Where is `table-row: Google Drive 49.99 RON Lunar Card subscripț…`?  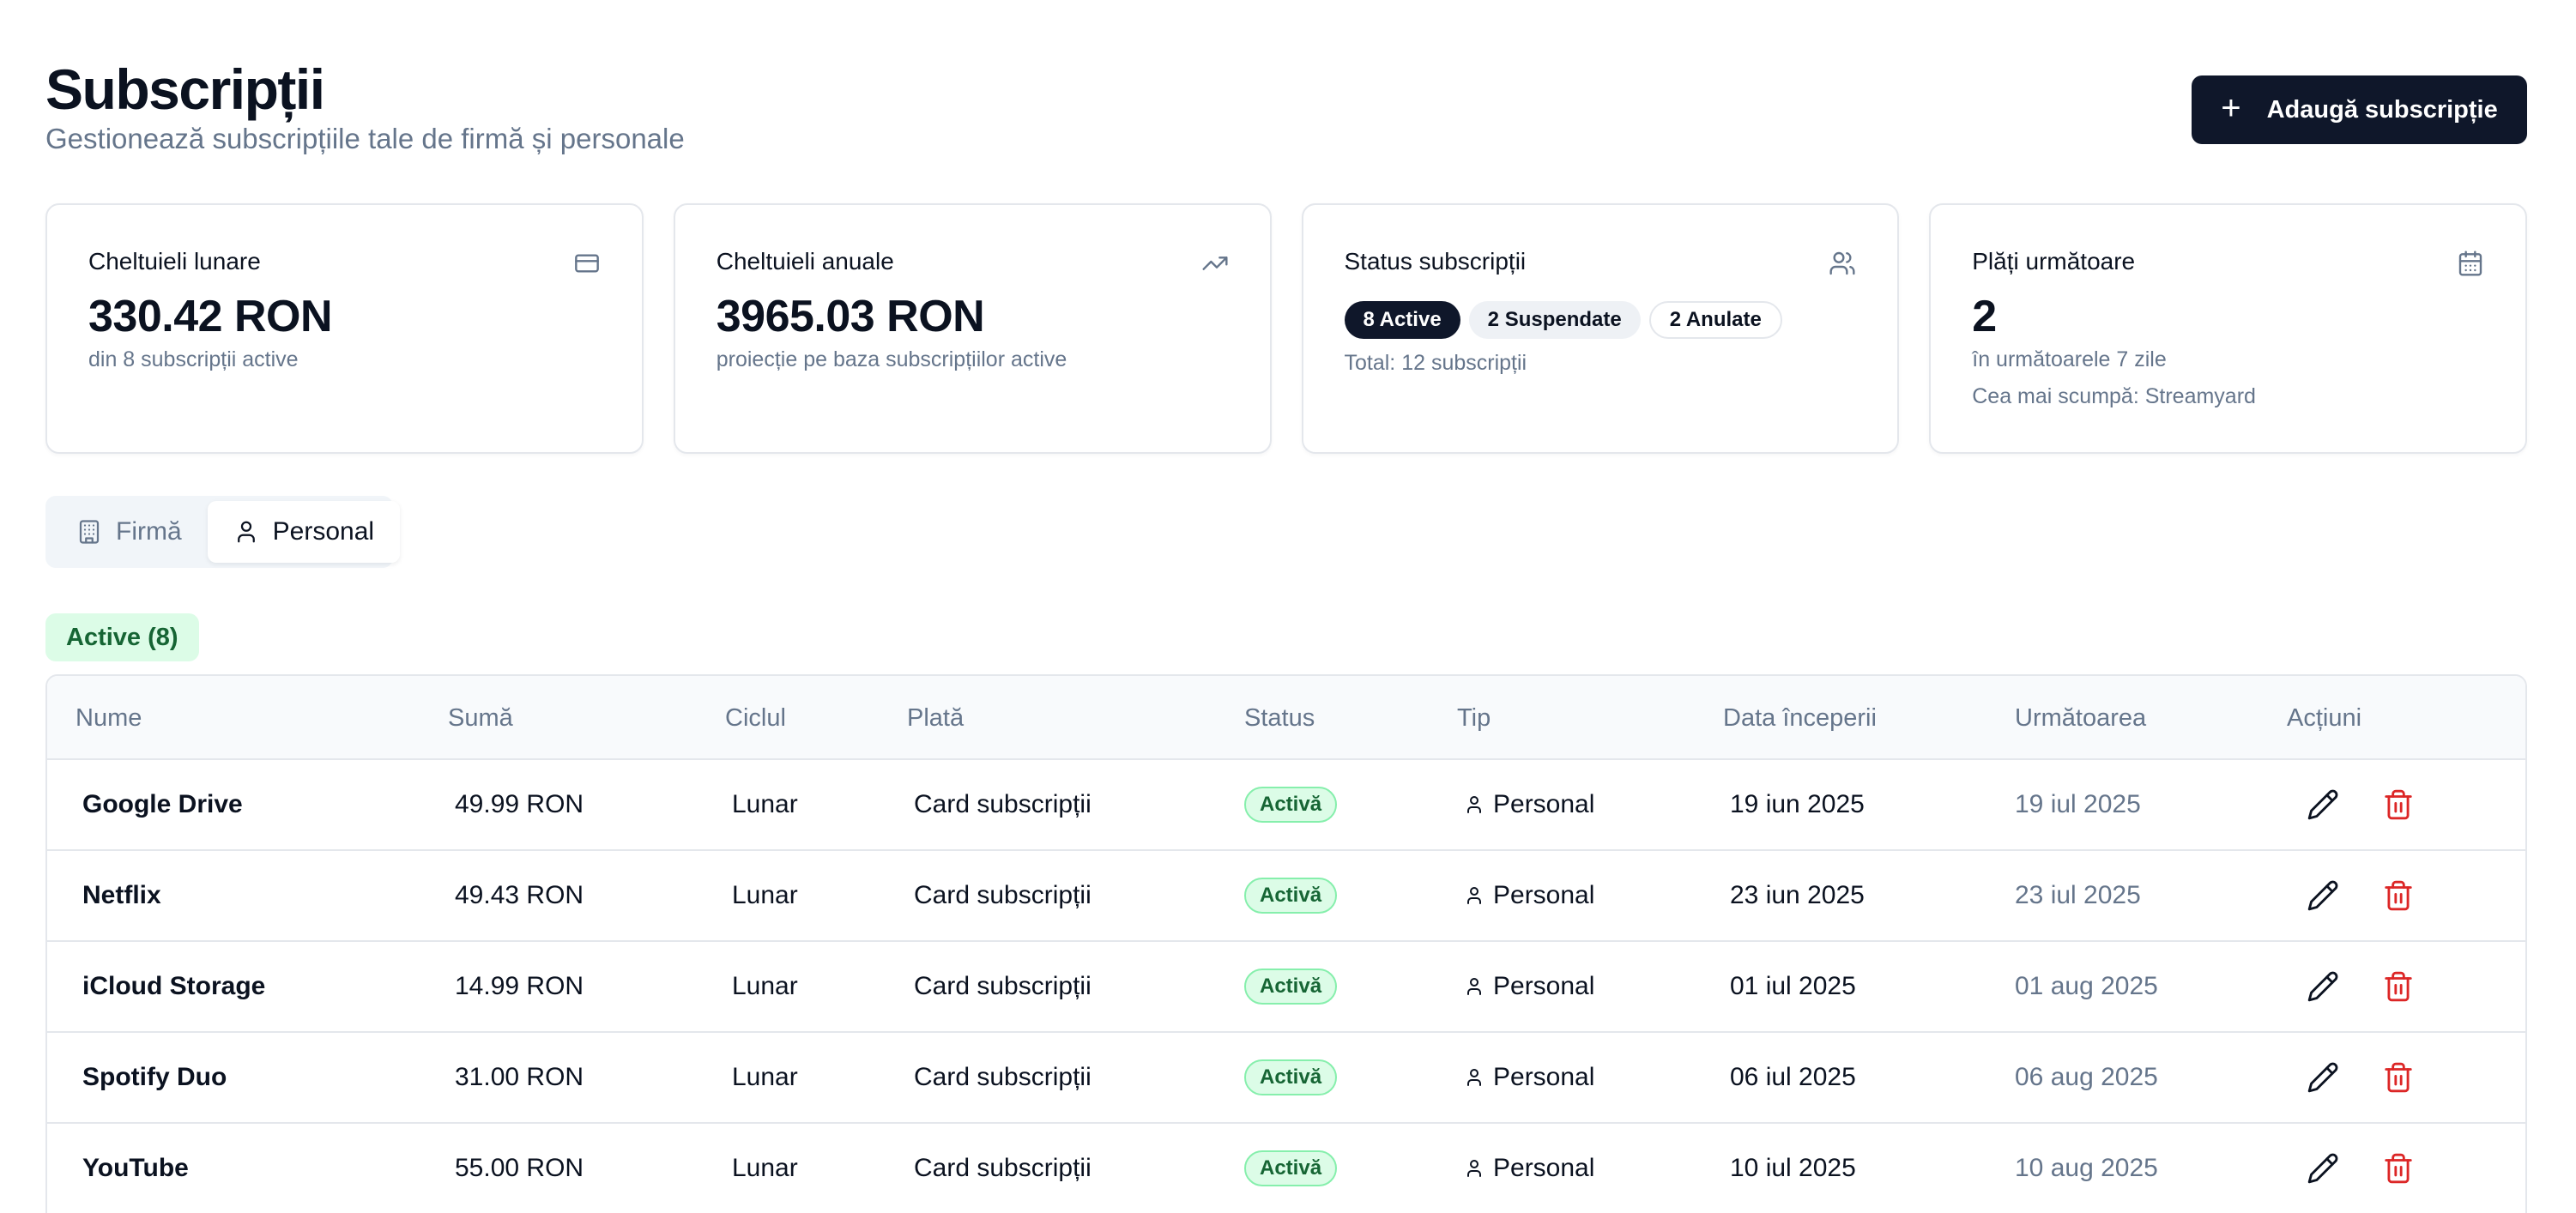
table-row: Google Drive 49.99 RON Lunar Card subscripț… is located at coordinates (1286, 805).